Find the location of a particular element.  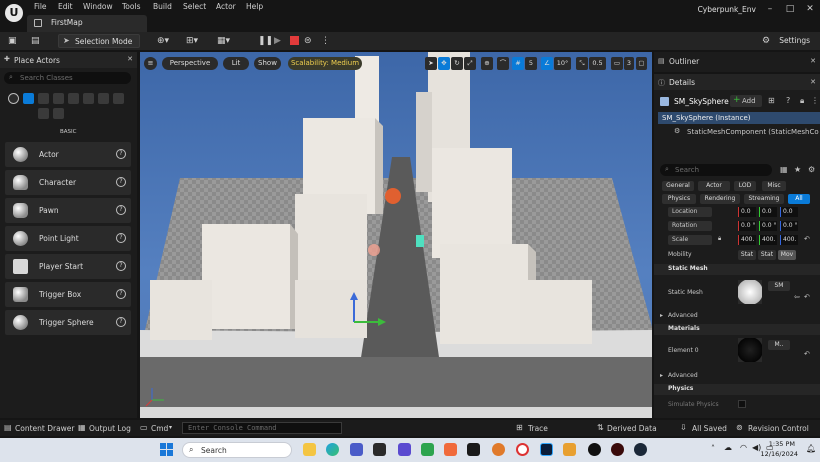

davinci-icon is located at coordinates (473, 449).